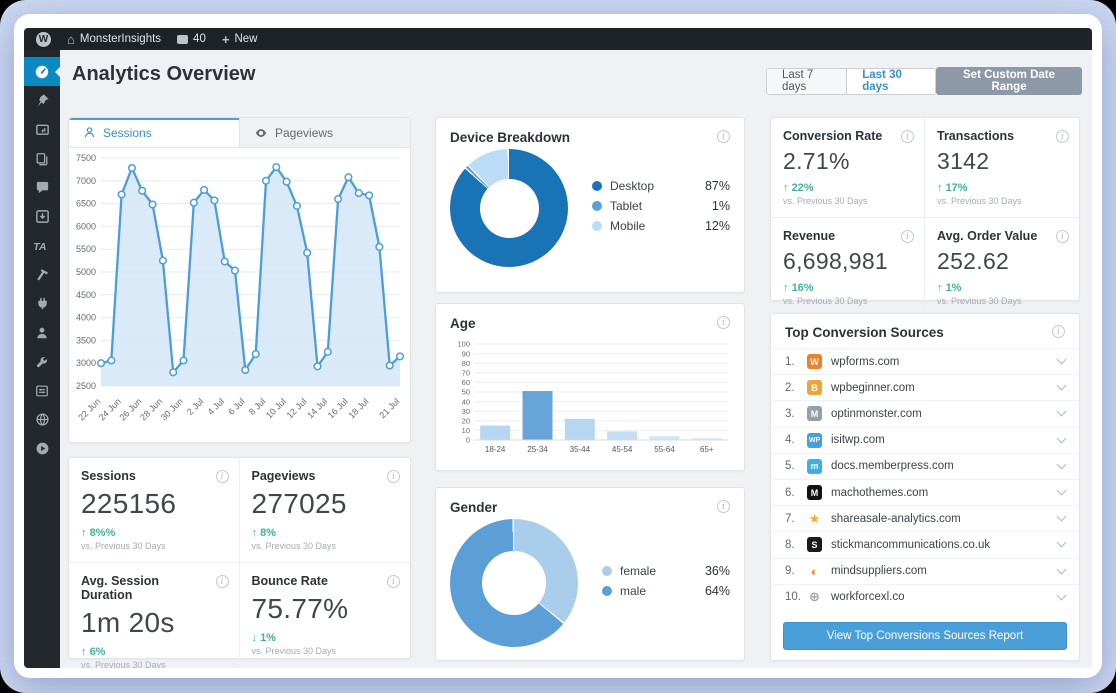 The width and height of the screenshot is (1116, 693). I want to click on admin-bar-comments: 40, so click(191, 39).